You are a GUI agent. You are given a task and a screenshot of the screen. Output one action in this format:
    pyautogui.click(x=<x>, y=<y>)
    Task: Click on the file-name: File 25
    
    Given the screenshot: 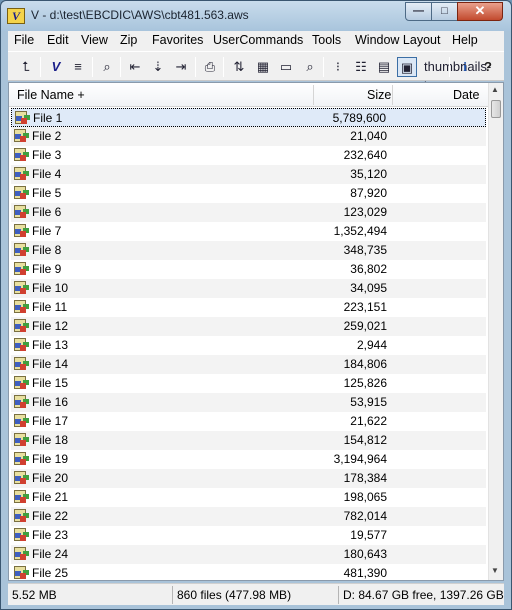 What is the action you would take?
    pyautogui.click(x=50, y=573)
    